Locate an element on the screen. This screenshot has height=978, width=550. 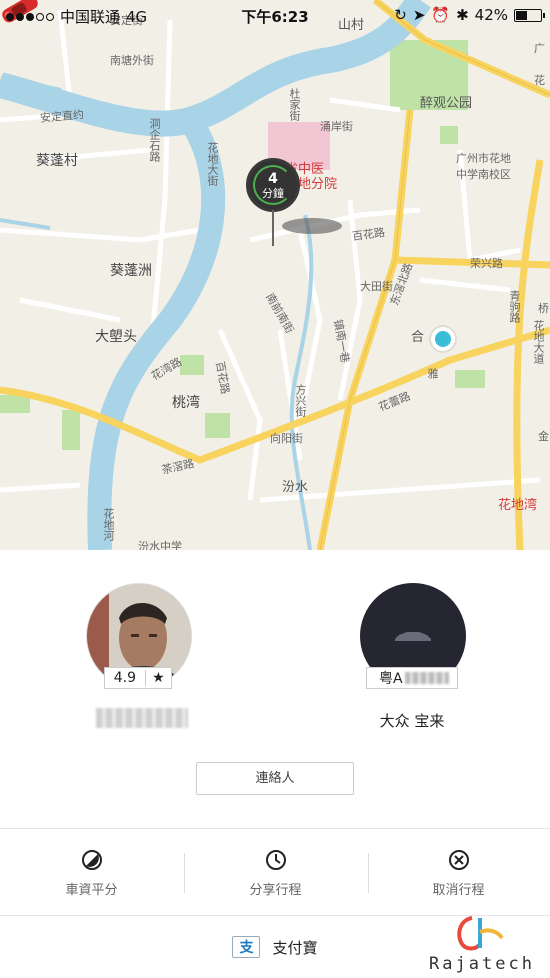
map-label: 南塘外街 is located at coordinates (132, 60).